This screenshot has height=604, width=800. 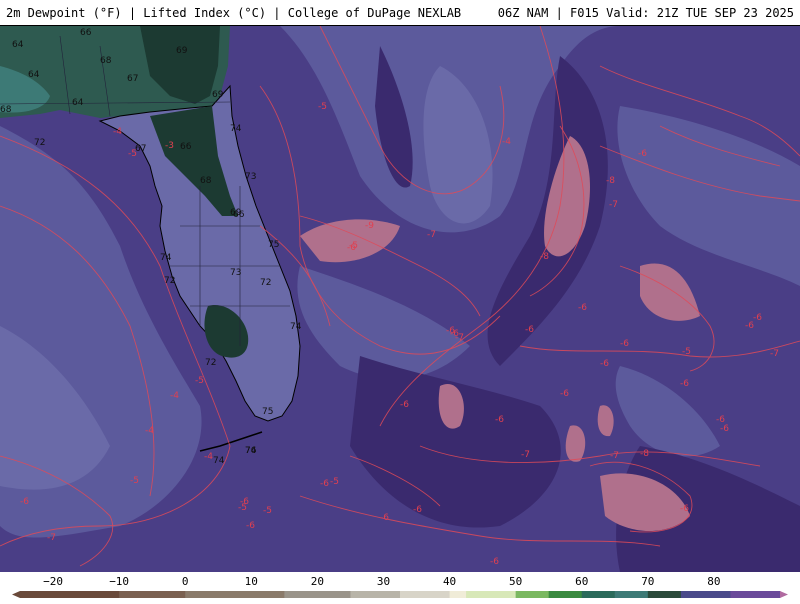 I want to click on colorbar-tick-label: 20, so click(x=317, y=581).